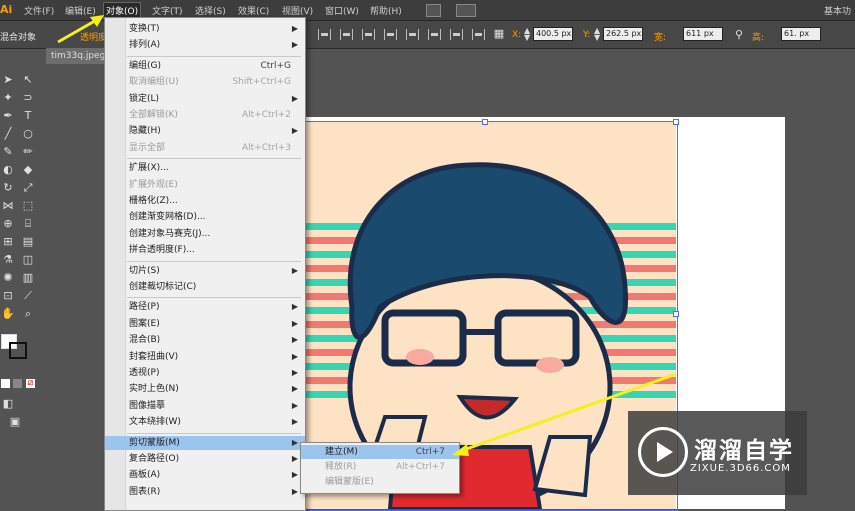 This screenshot has width=855, height=511. Describe the element at coordinates (205, 82) in the screenshot. I see `object-menu-item: 取消编组(U) Shift+Ctrl+G` at that location.